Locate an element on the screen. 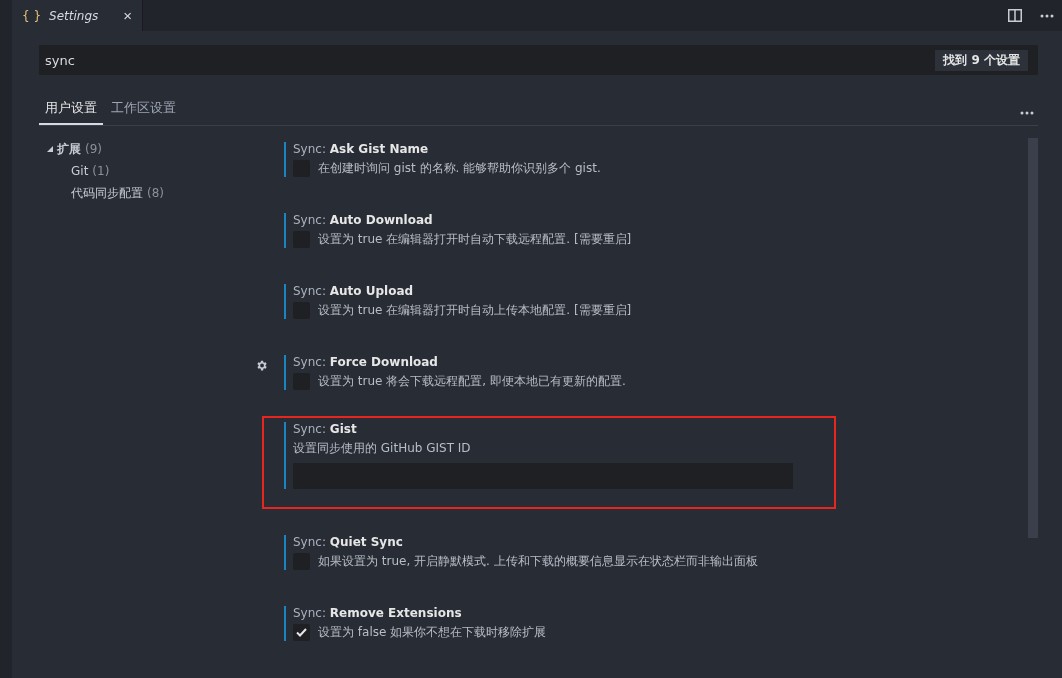 This screenshot has height=678, width=1062. tree-item-count: (9) is located at coordinates (93, 149).